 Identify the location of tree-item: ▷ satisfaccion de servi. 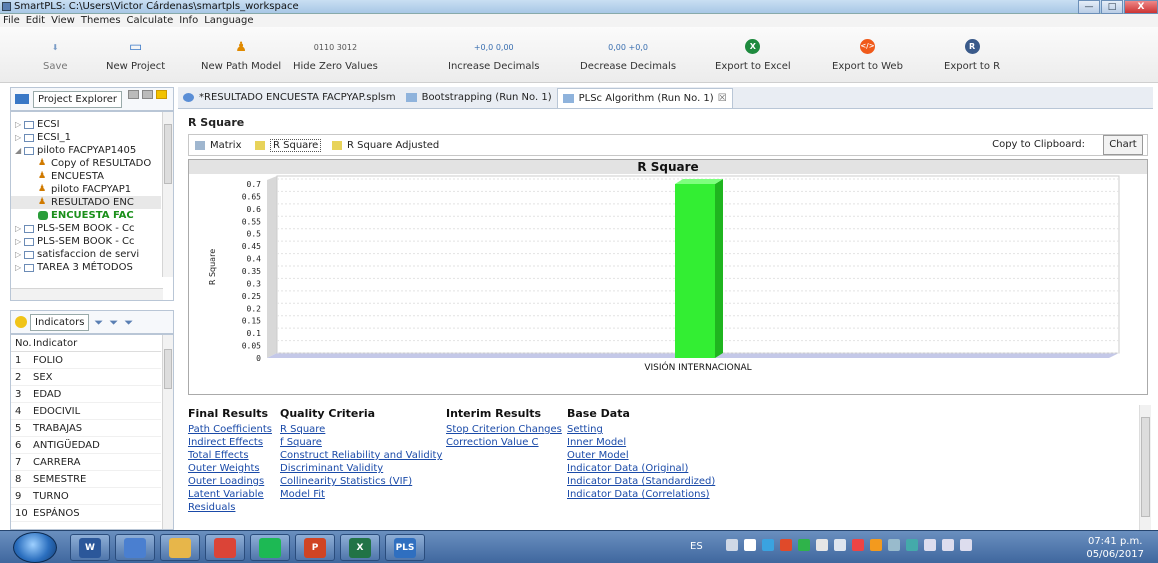
(86, 254).